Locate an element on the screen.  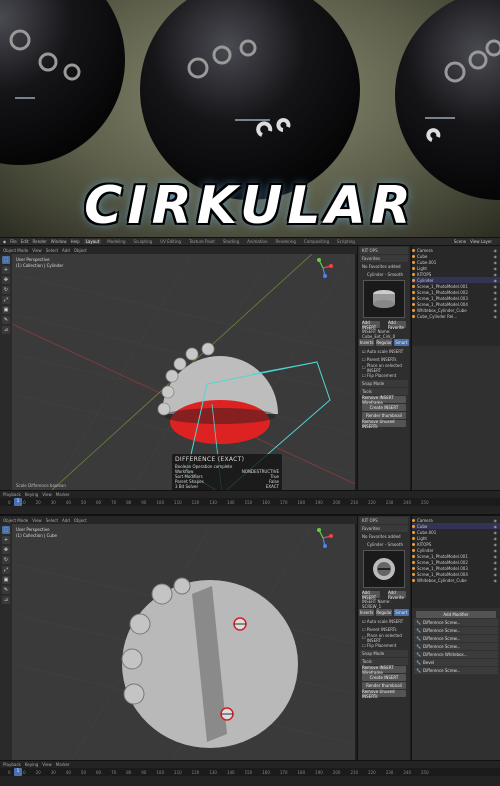
menu-help: Help is located at coordinates (75, 241).